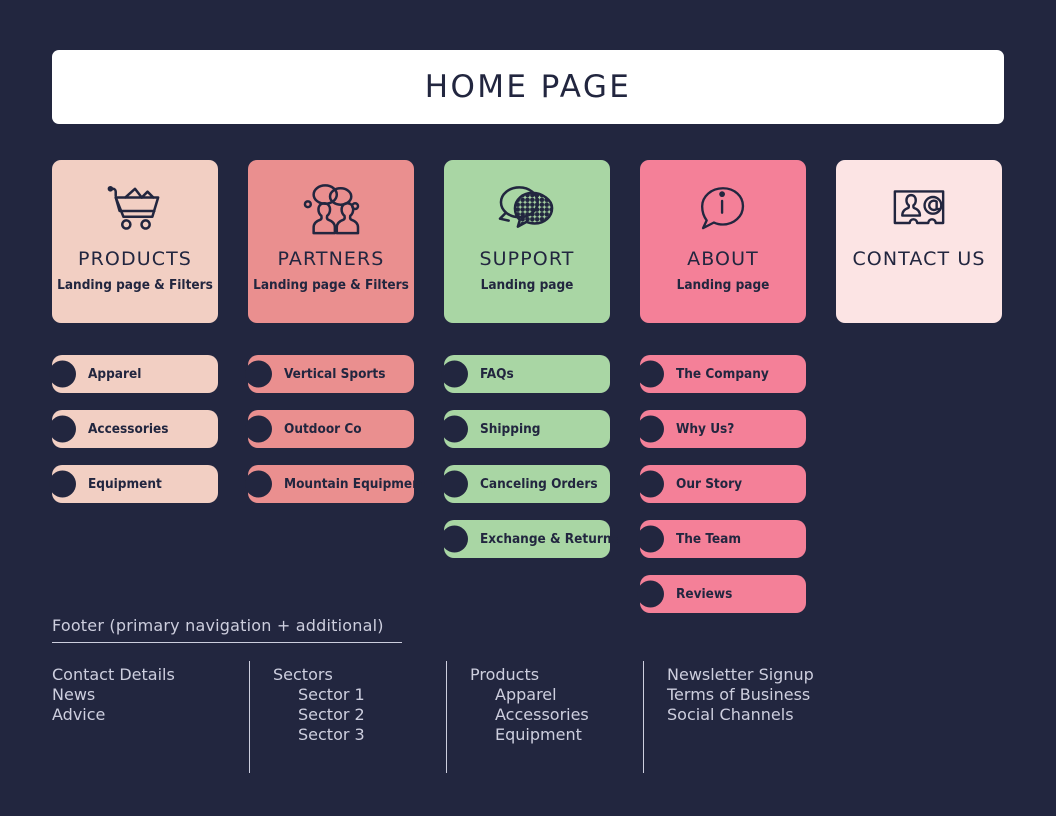 The image size is (1056, 816). I want to click on footer-link: Sectors, so click(349, 675).